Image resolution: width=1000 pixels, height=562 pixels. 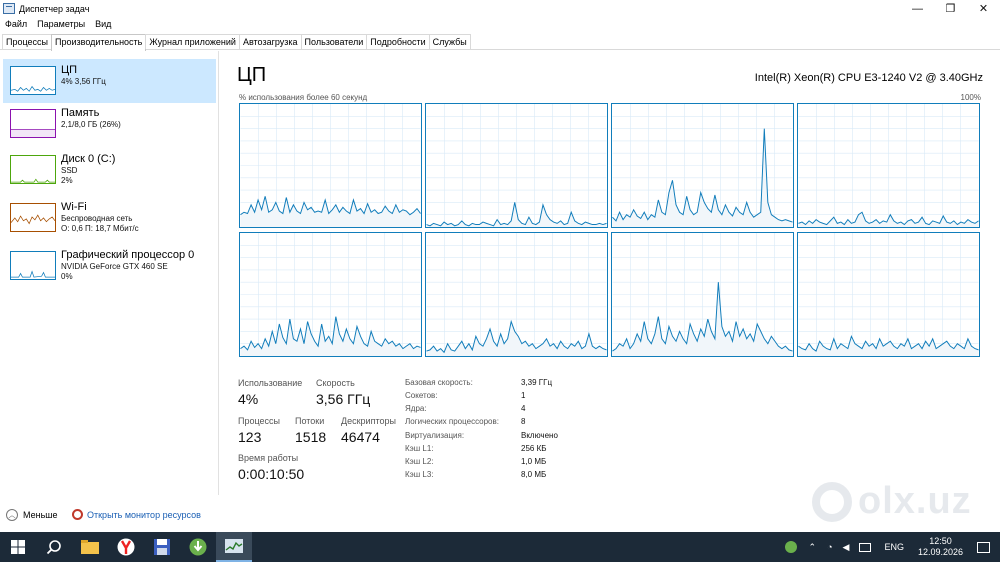 What do you see at coordinates (419, 474) in the screenshot?
I see `spec-label: Кэш L3:` at bounding box center [419, 474].